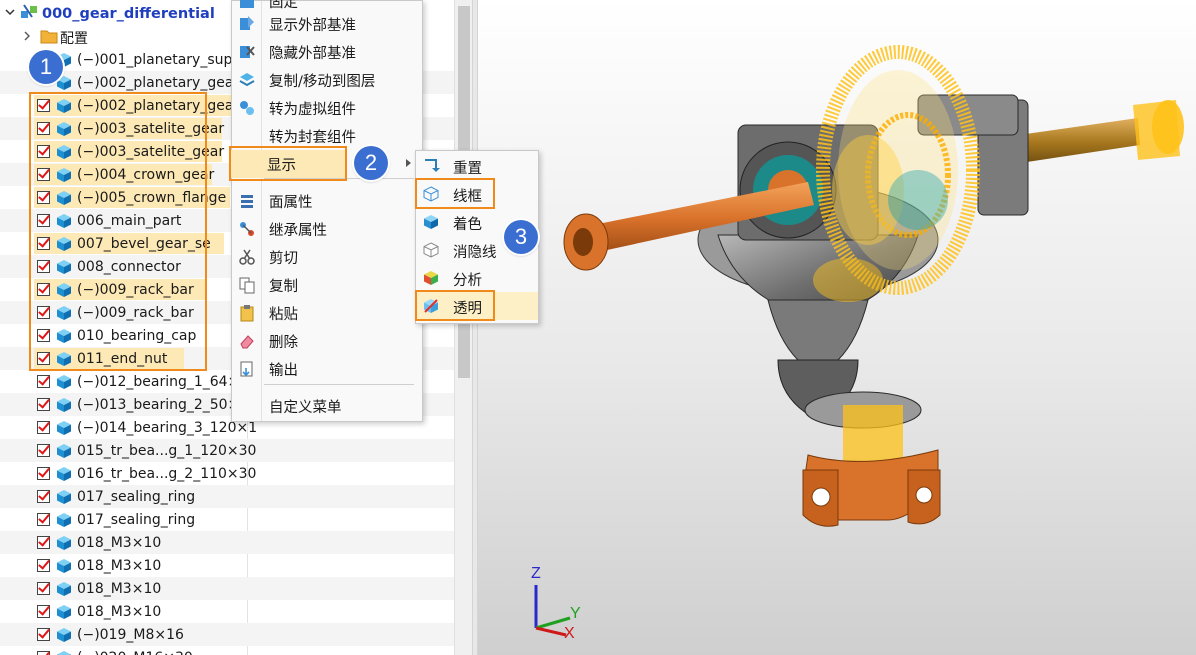 This screenshot has width=1196, height=655. What do you see at coordinates (247, 52) in the screenshot?
I see `hide-datum-icon` at bounding box center [247, 52].